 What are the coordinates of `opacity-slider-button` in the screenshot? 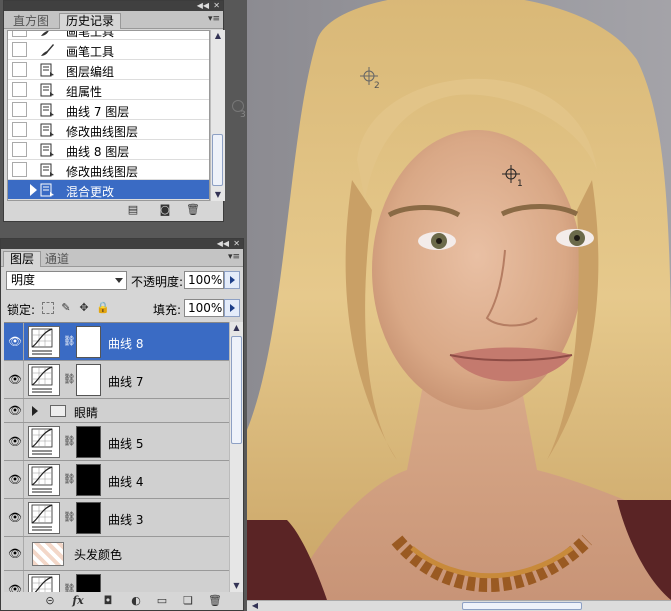 It's located at (232, 280).